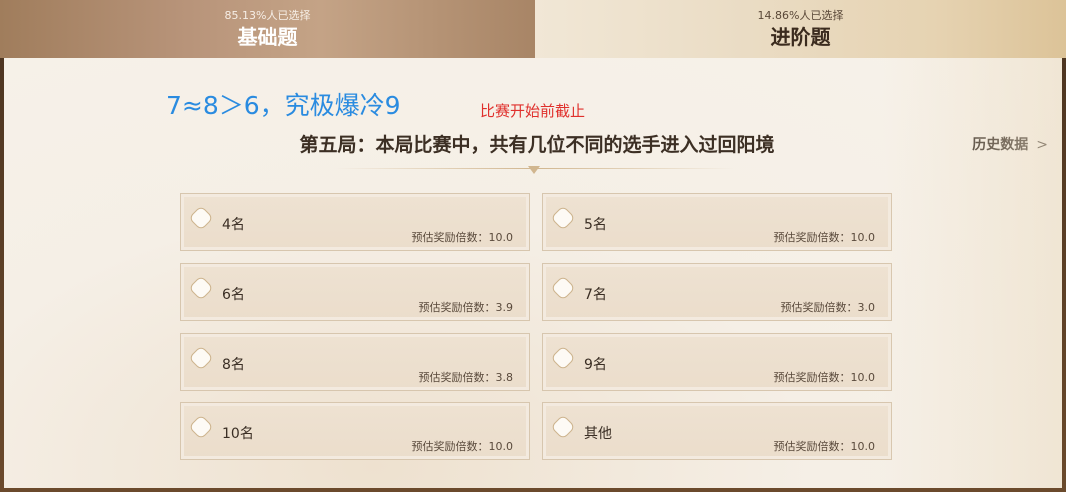  Describe the element at coordinates (267, 37) in the screenshot. I see `tab-basic-label: 基础题` at that location.